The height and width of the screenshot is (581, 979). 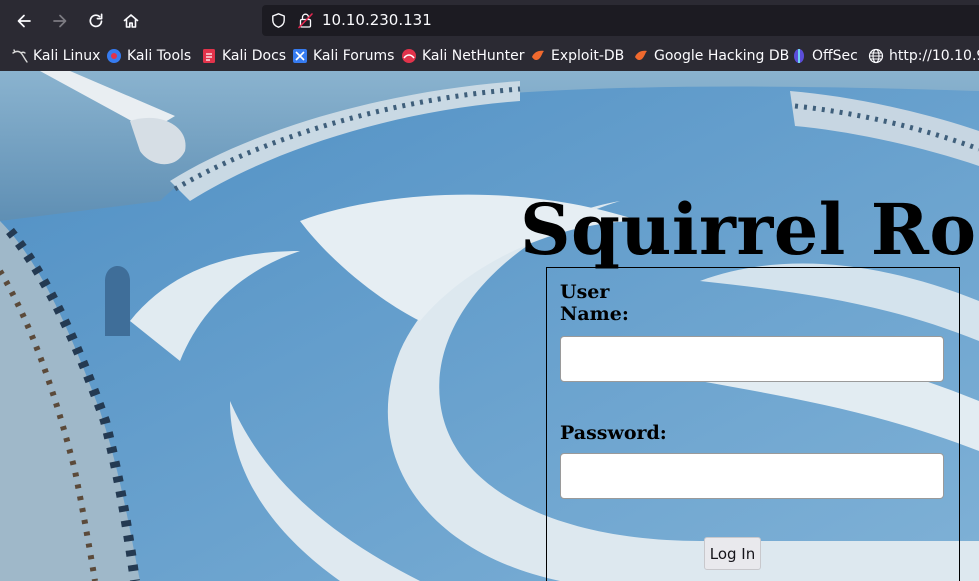 What do you see at coordinates (473, 56) in the screenshot?
I see `bookmark-label: Kali NetHunter` at bounding box center [473, 56].